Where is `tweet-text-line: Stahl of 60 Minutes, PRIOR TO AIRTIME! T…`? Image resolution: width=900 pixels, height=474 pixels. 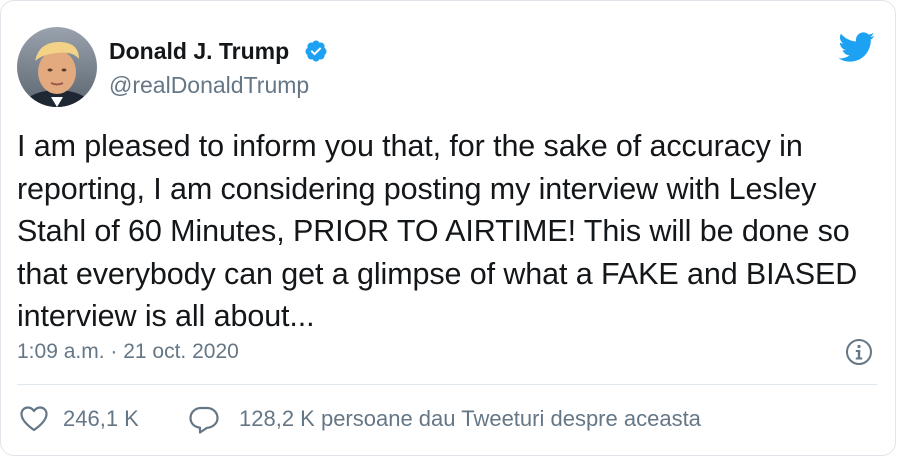 tweet-text-line: Stahl of 60 Minutes, PRIOR TO AIRTIME! T… is located at coordinates (433, 231).